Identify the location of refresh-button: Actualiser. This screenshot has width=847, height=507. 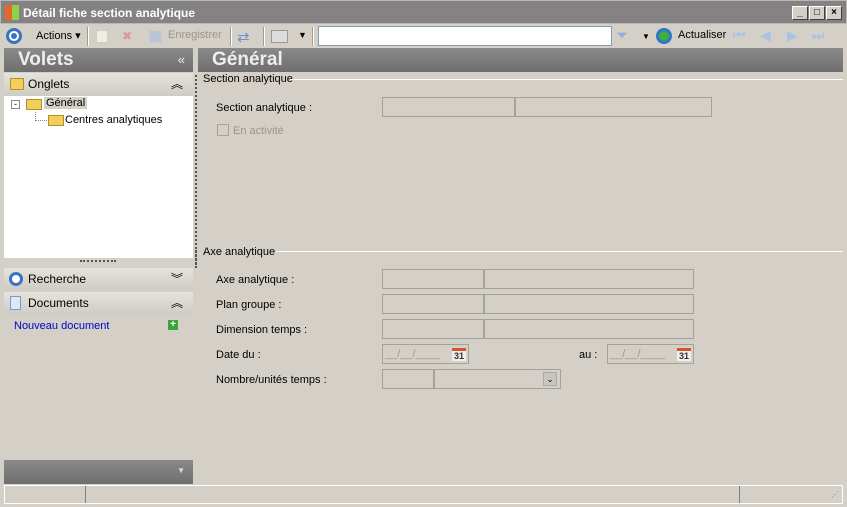
(702, 35).